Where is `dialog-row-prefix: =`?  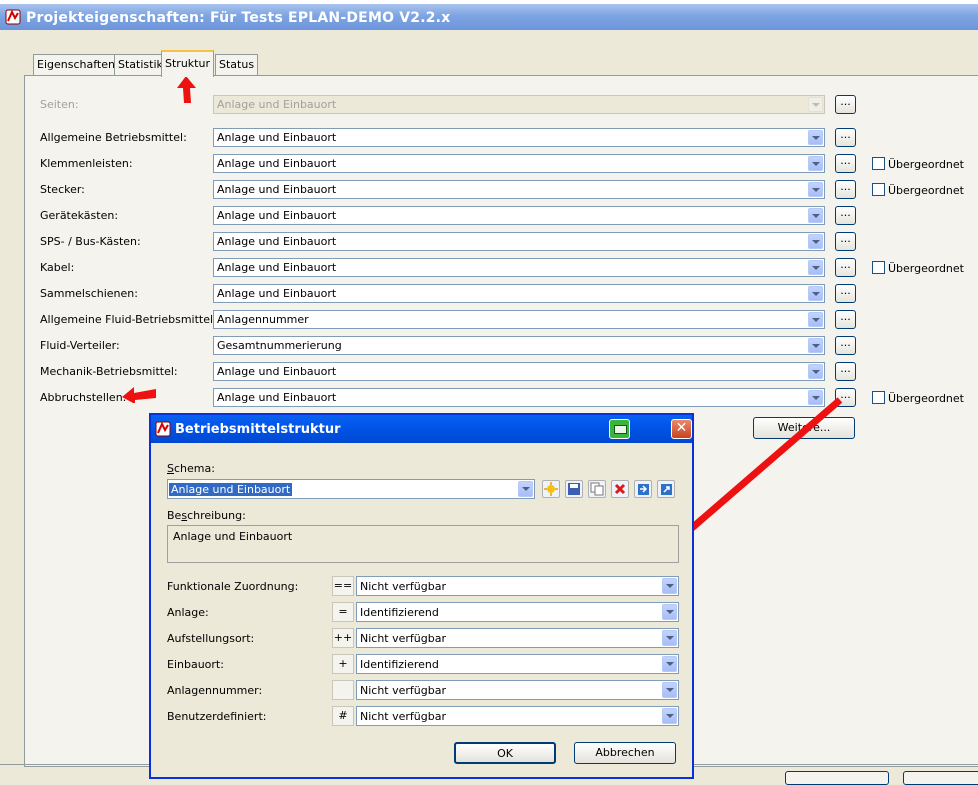 dialog-row-prefix: = is located at coordinates (343, 612).